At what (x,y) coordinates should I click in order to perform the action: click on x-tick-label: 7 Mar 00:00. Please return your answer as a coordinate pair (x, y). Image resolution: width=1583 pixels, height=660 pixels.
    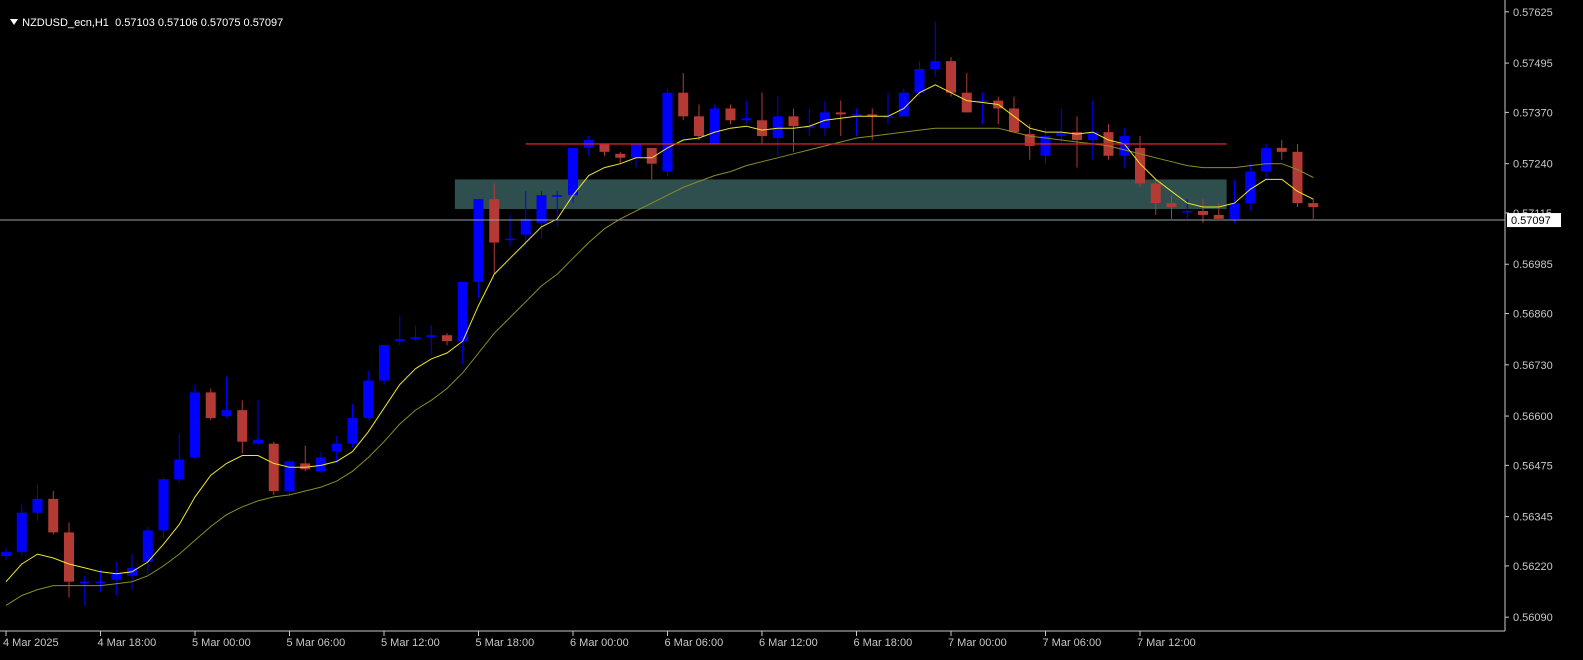
    Looking at the image, I should click on (977, 643).